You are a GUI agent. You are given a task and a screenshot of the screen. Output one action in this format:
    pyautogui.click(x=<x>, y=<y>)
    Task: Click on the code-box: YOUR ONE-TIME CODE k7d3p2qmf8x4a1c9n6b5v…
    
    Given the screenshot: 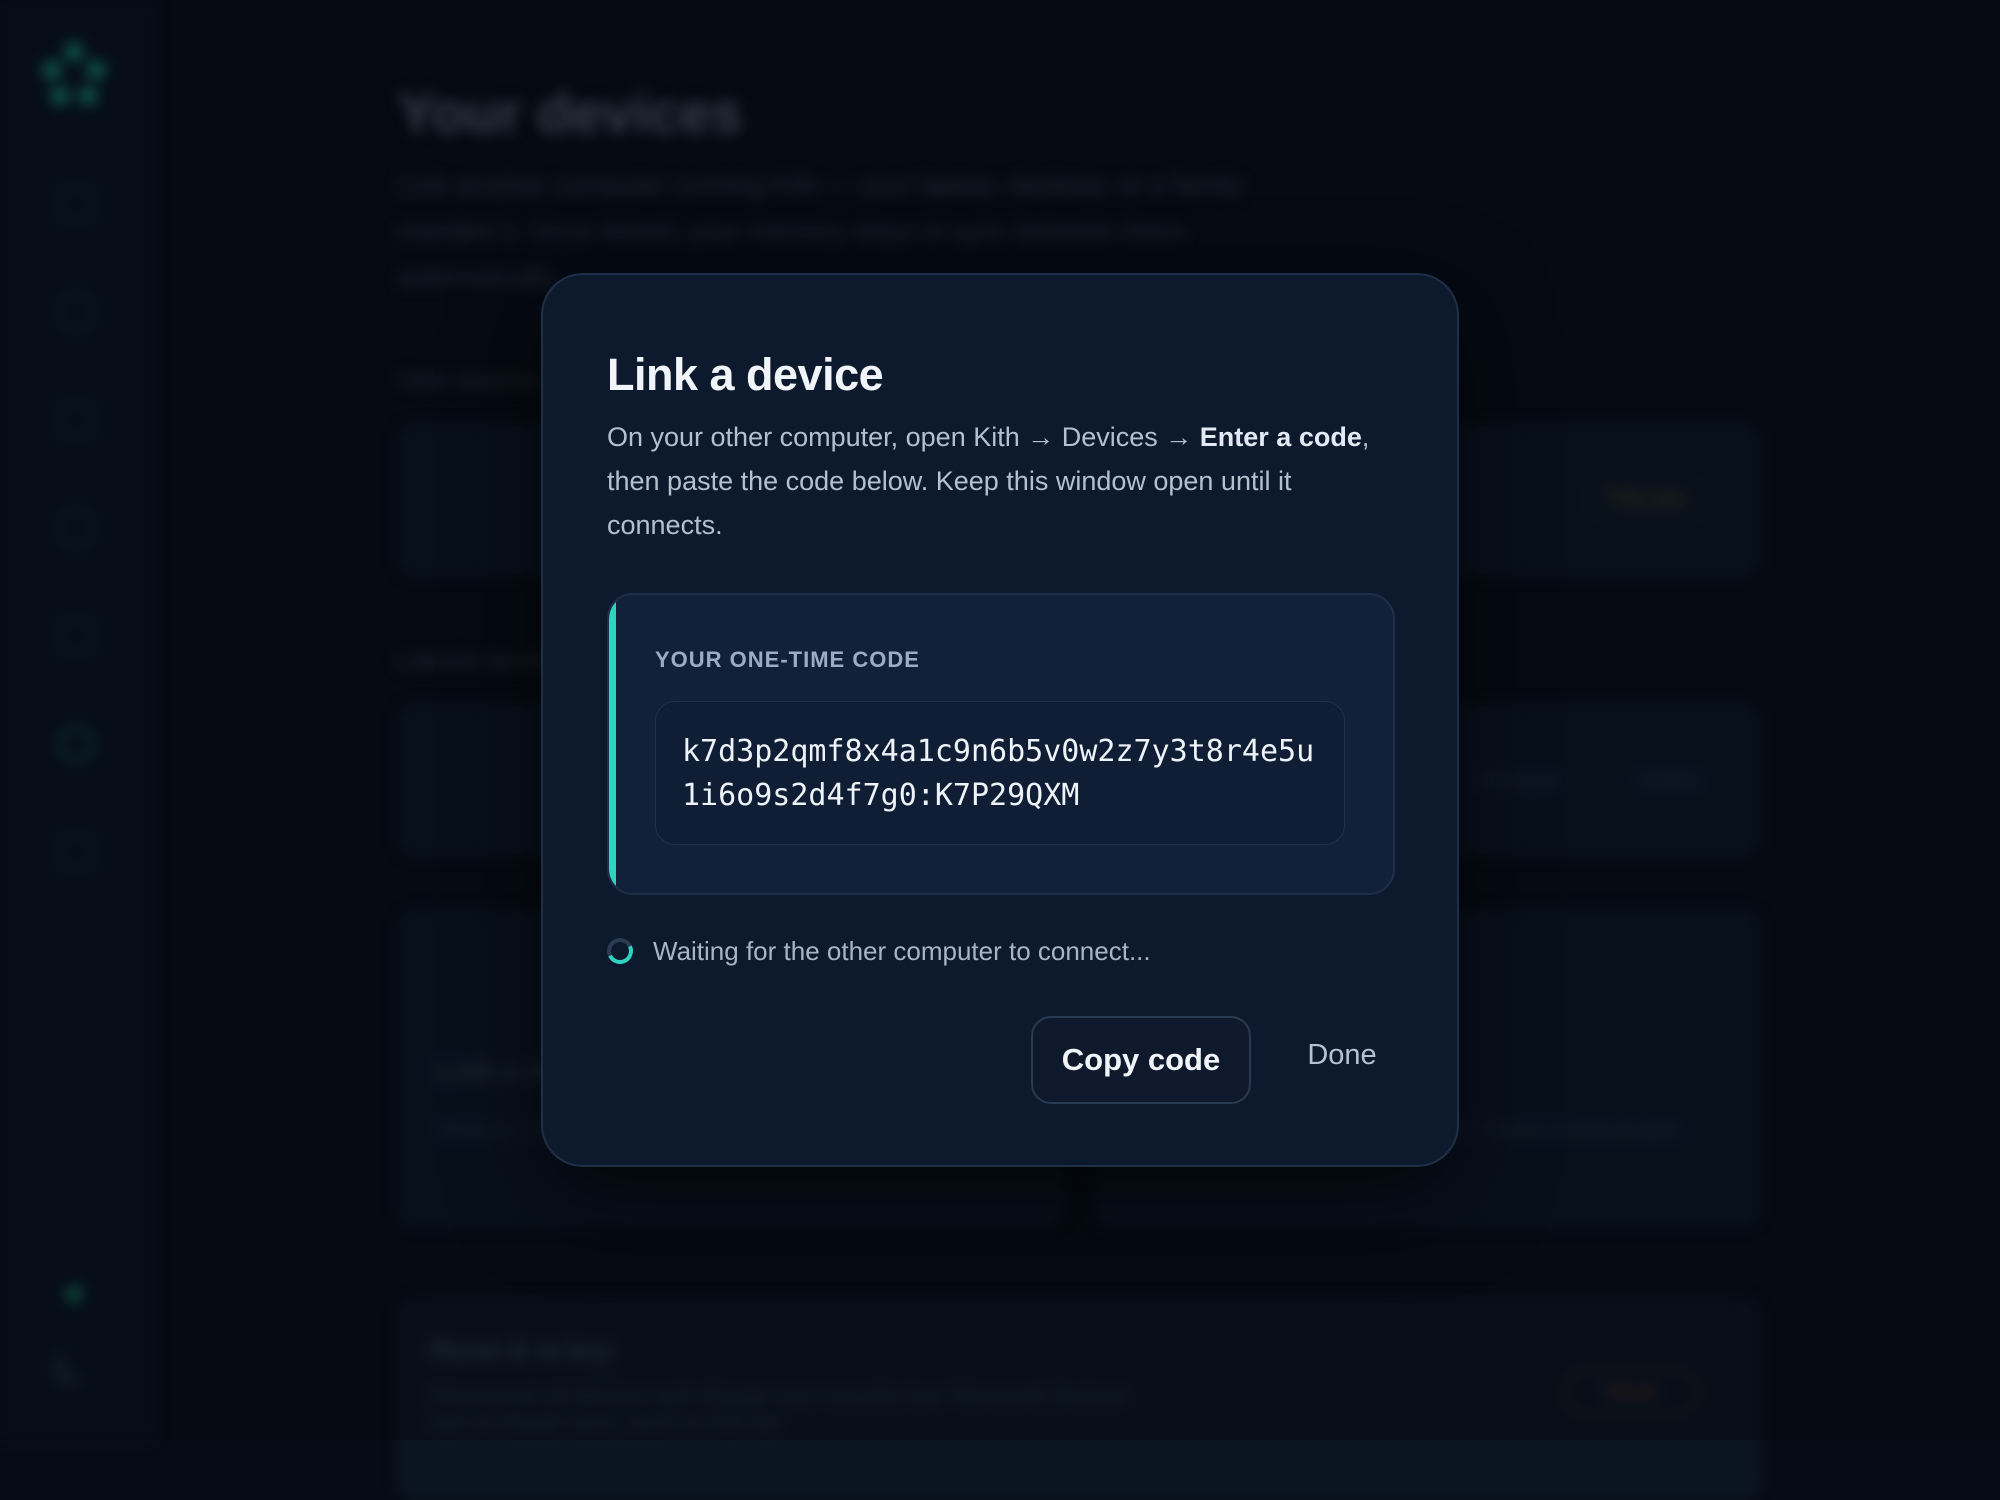 What is the action you would take?
    pyautogui.click(x=1001, y=744)
    